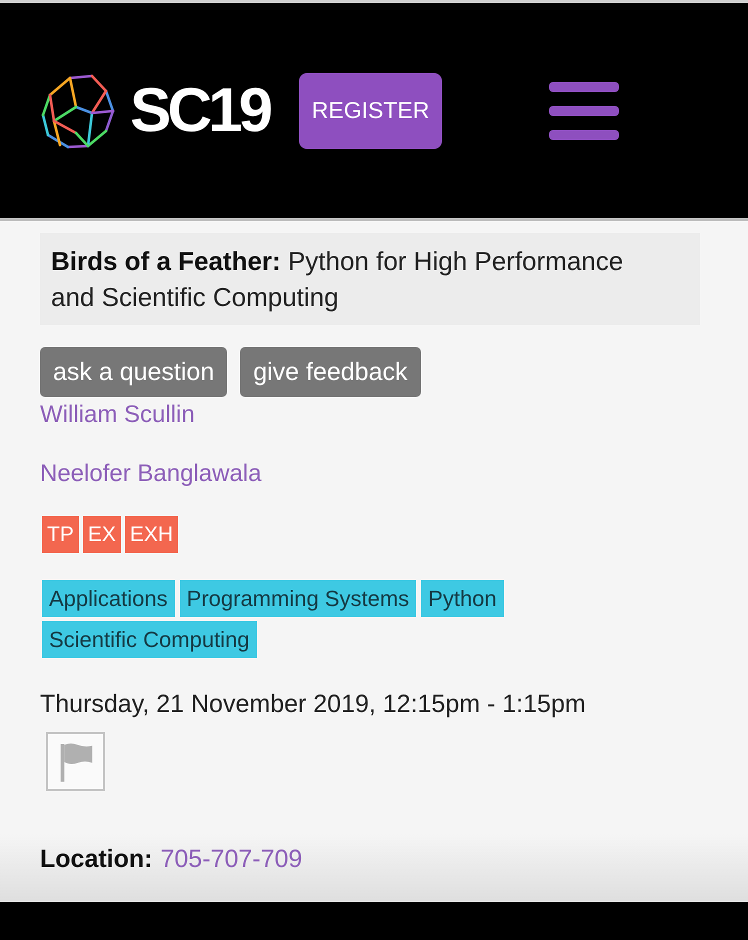 The width and height of the screenshot is (748, 940). What do you see at coordinates (202, 111) in the screenshot?
I see `logo-text: SC19` at bounding box center [202, 111].